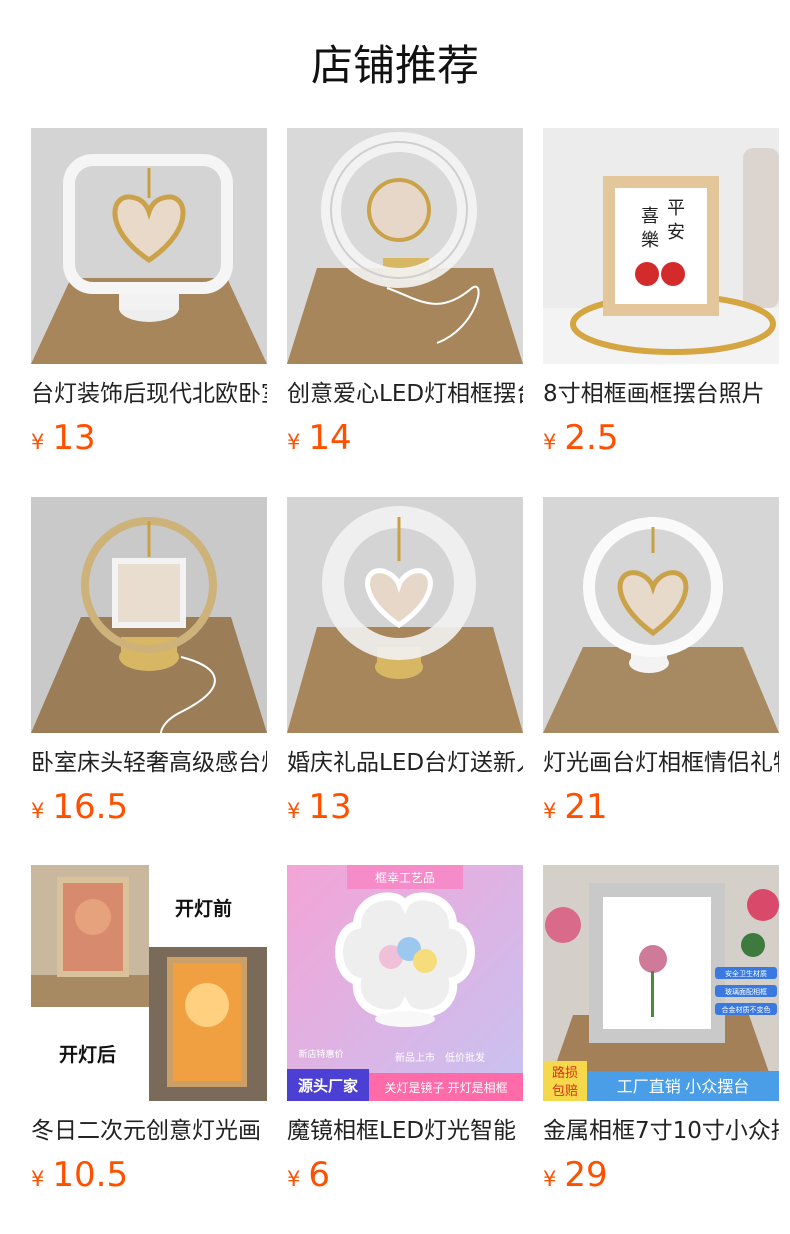 The height and width of the screenshot is (1234, 790). I want to click on product-price: ¥6, so click(308, 1175).